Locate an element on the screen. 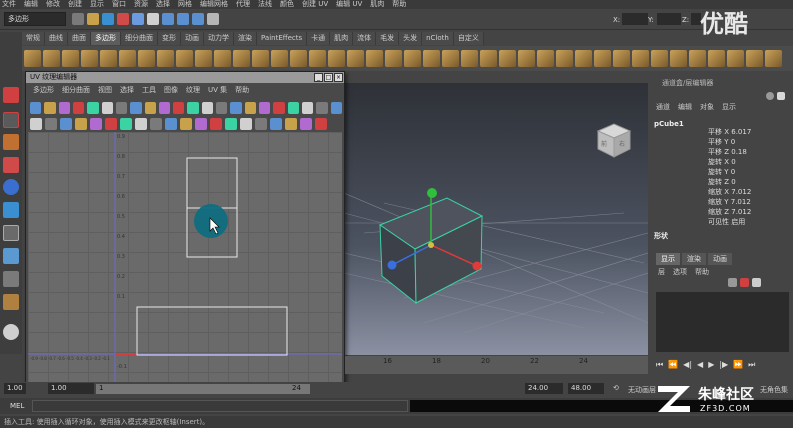  close-button: × is located at coordinates (338, 77).